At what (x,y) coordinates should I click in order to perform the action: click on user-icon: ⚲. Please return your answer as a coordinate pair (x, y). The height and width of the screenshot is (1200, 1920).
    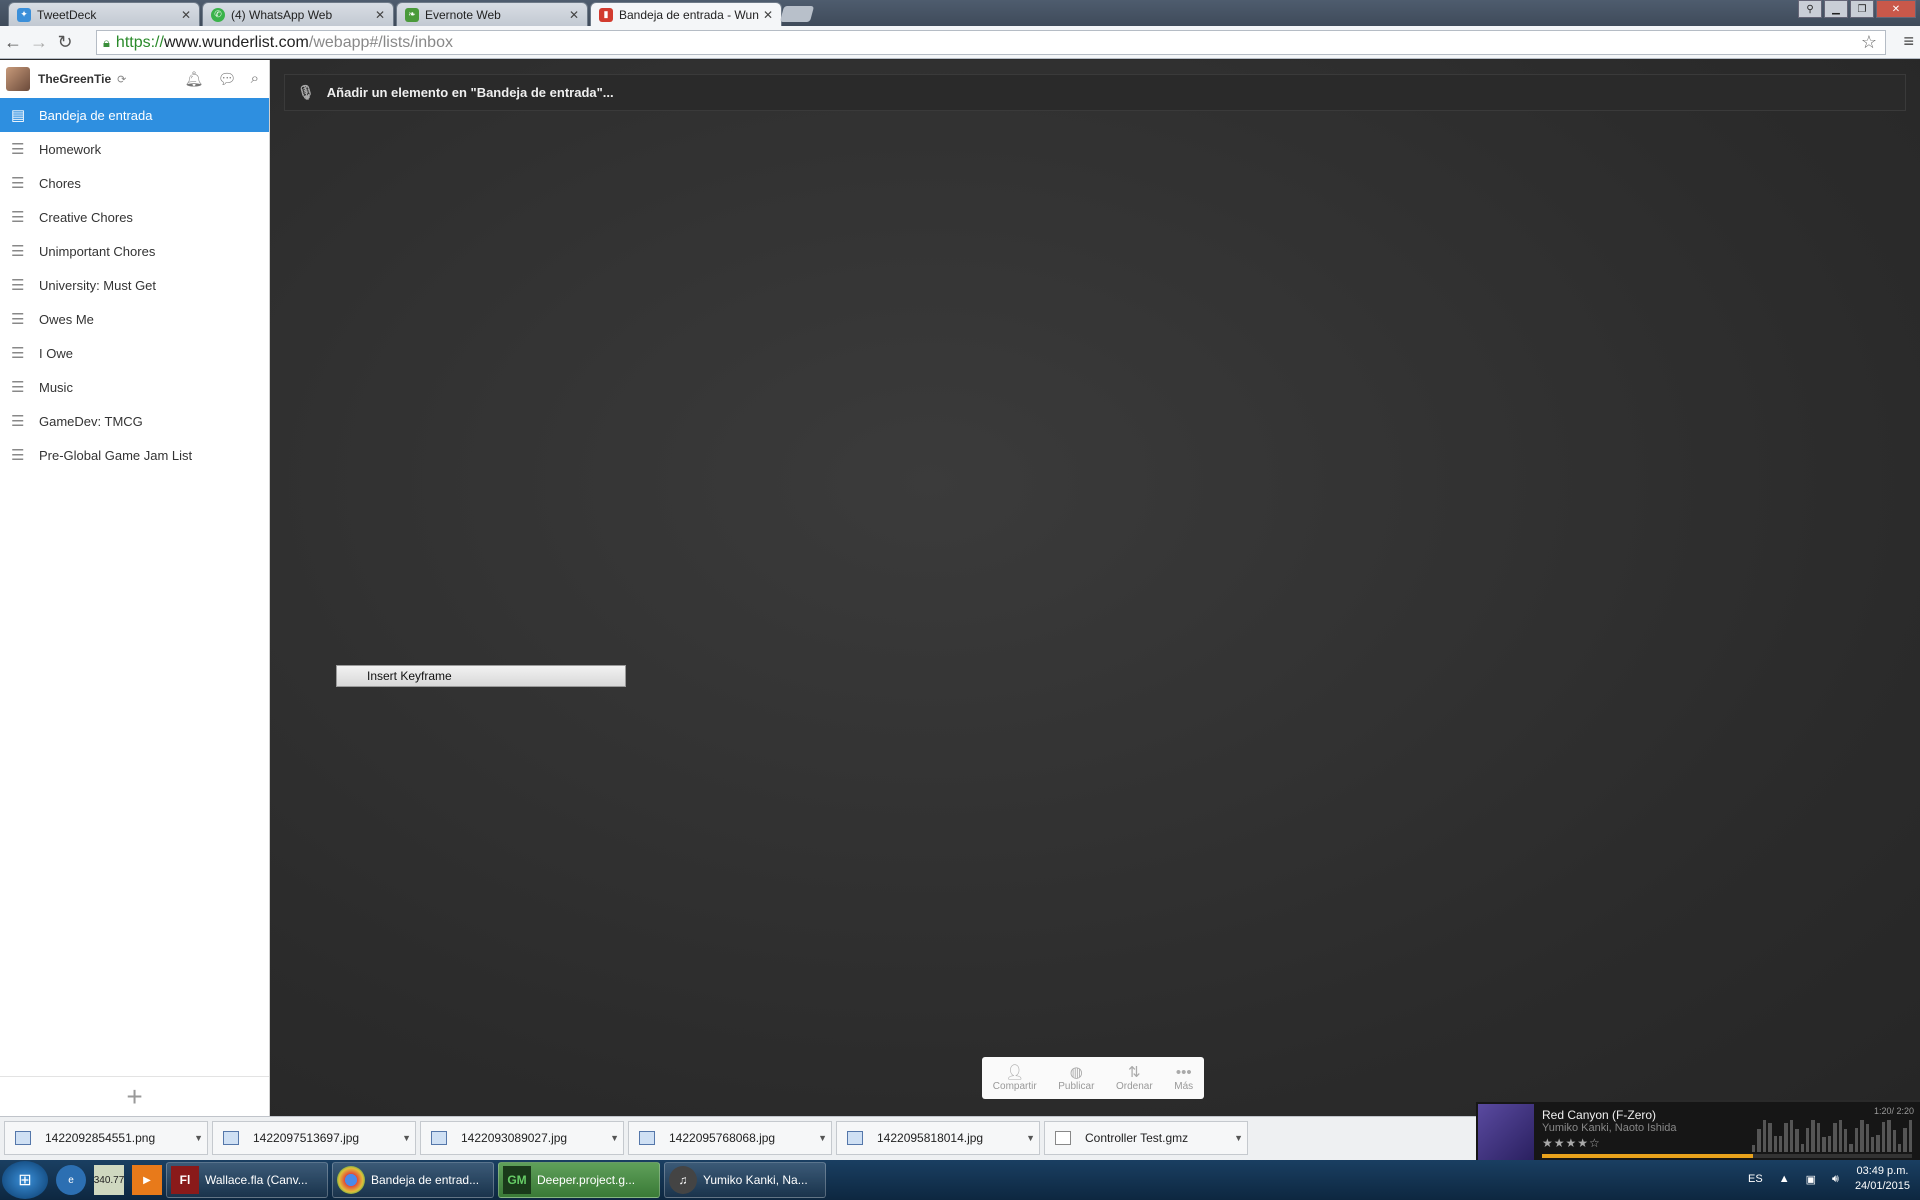
    Looking at the image, I should click on (1810, 9).